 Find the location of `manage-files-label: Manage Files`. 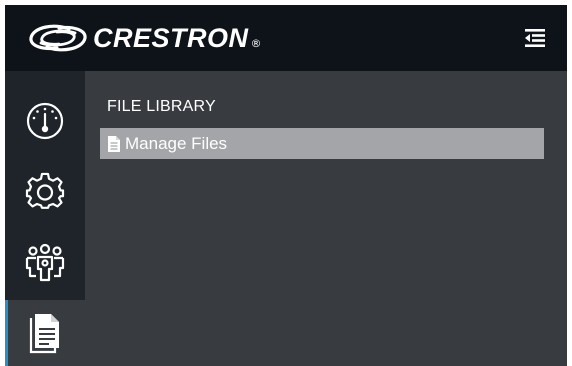

manage-files-label: Manage Files is located at coordinates (176, 143).